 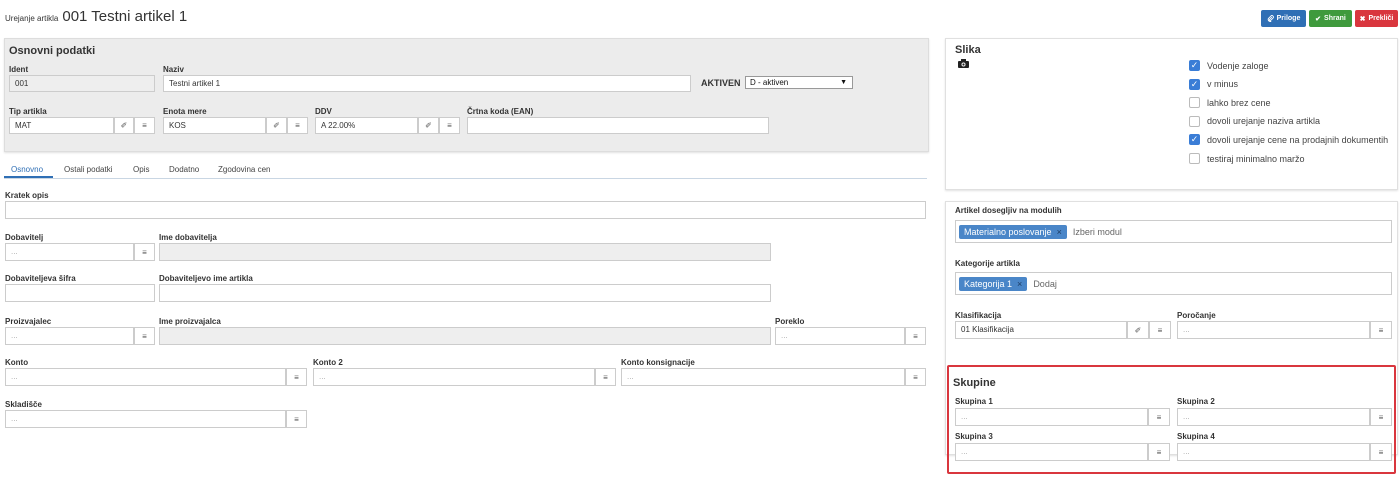 I want to click on modul-tag: Materialno poslovanje ×, so click(x=1013, y=231).